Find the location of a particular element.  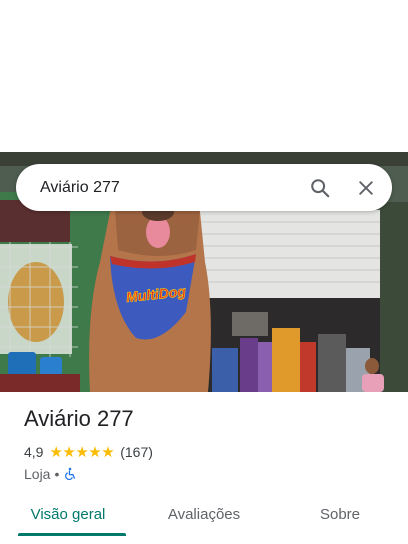

tab-reviews: Avaliações is located at coordinates (204, 518).